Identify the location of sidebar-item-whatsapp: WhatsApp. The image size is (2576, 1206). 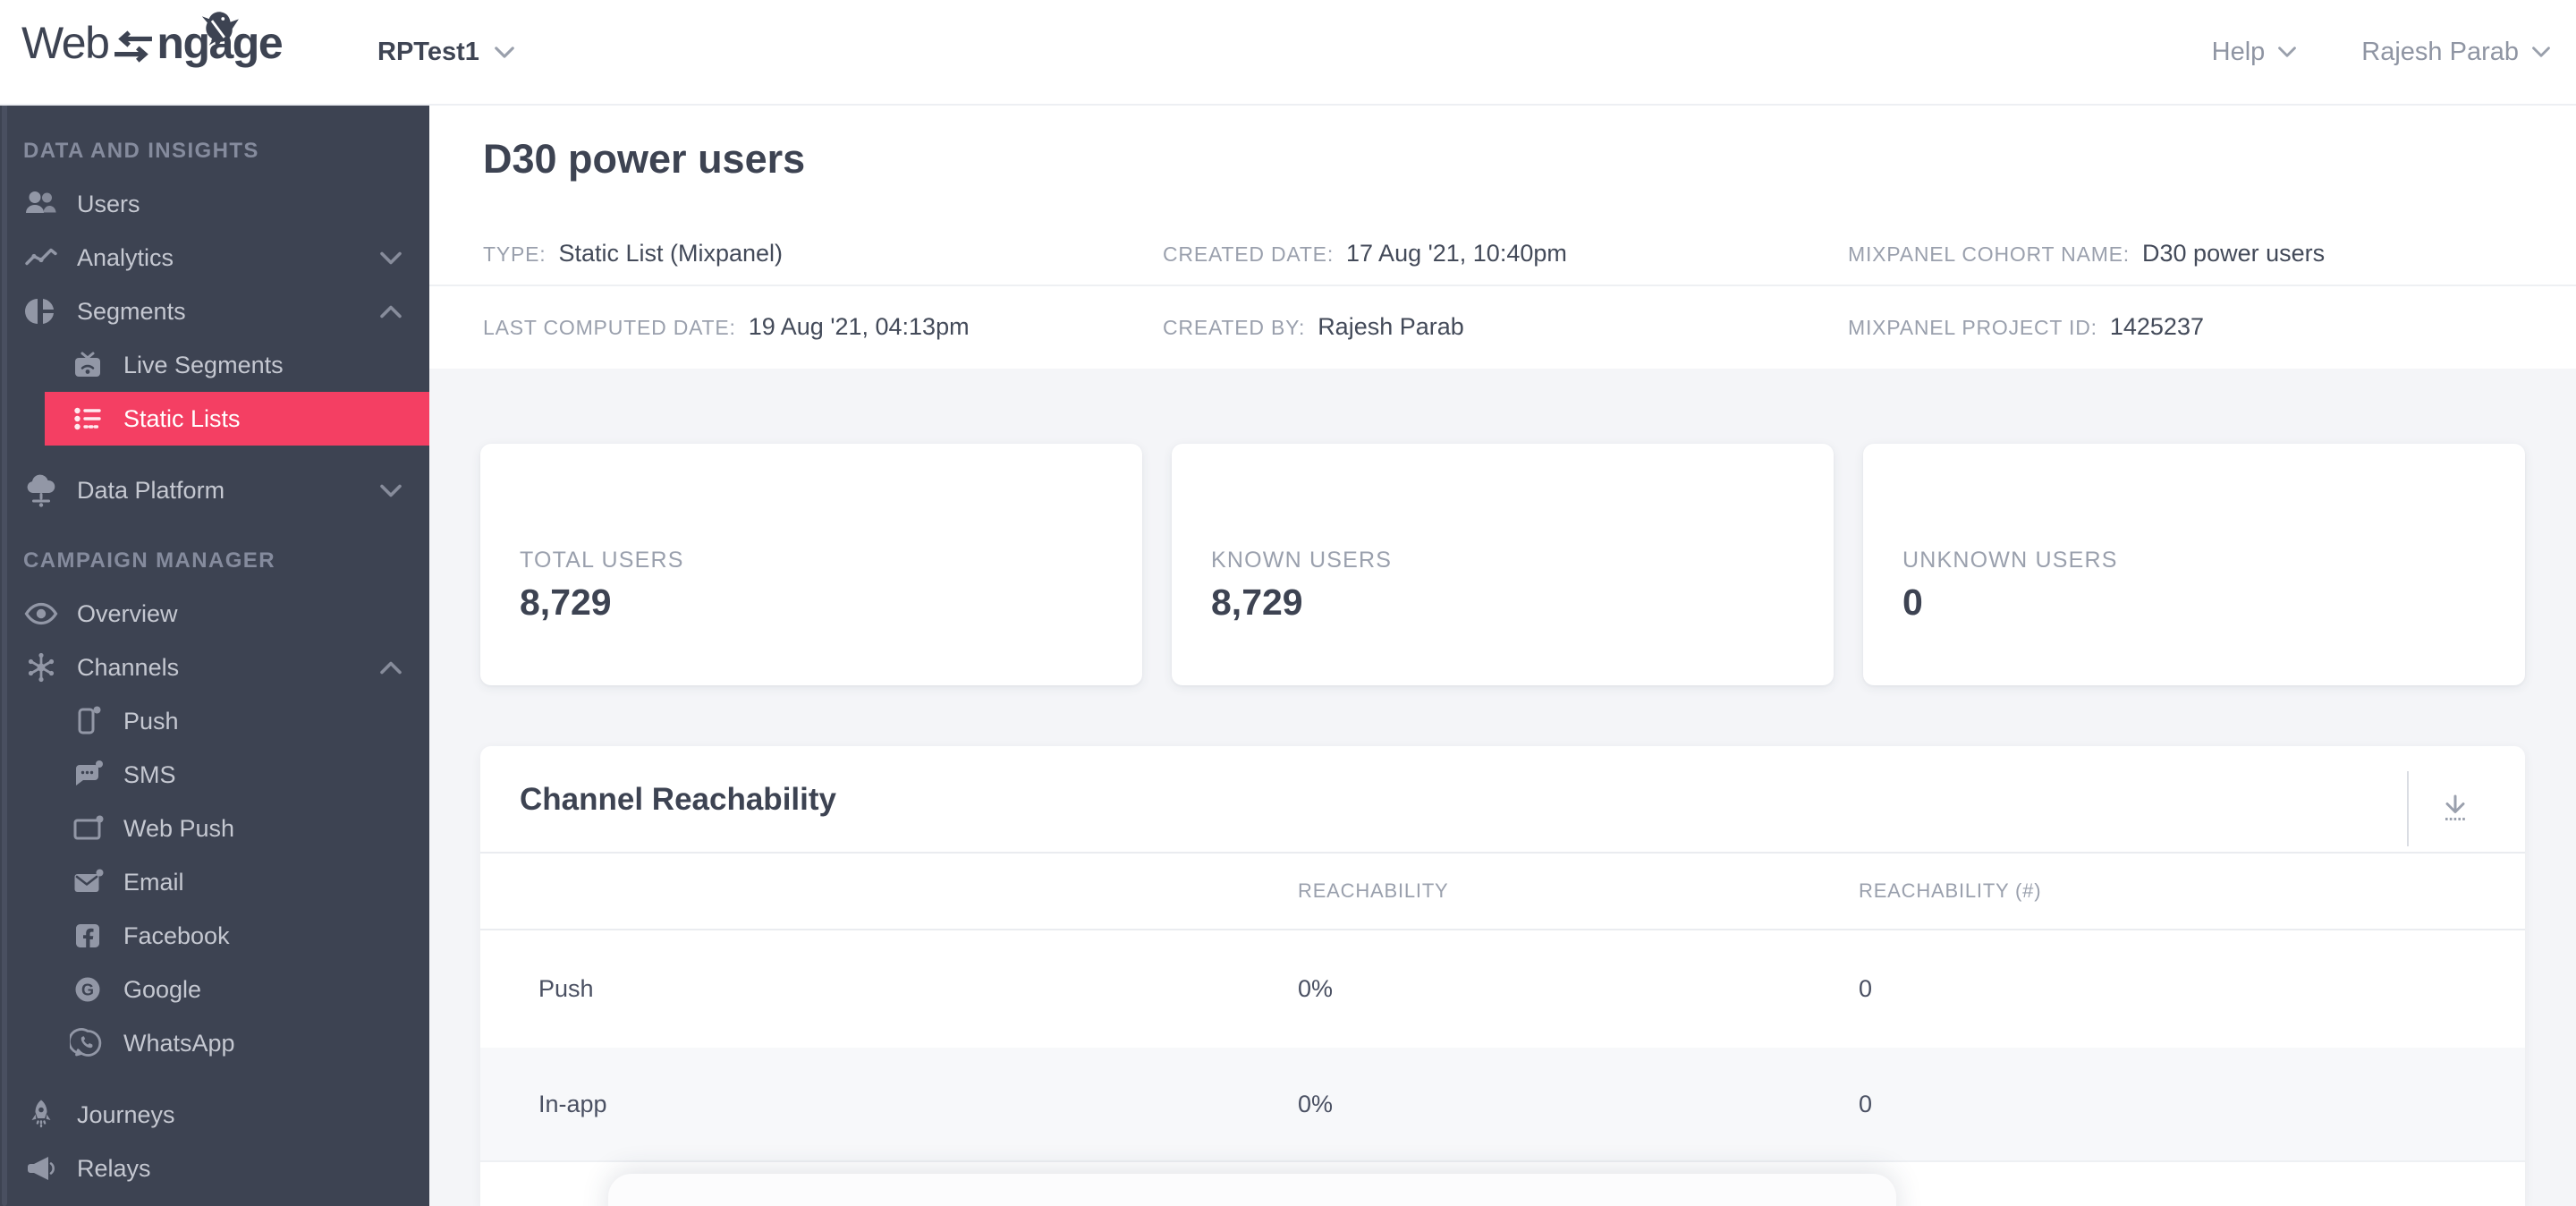
(214, 1043).